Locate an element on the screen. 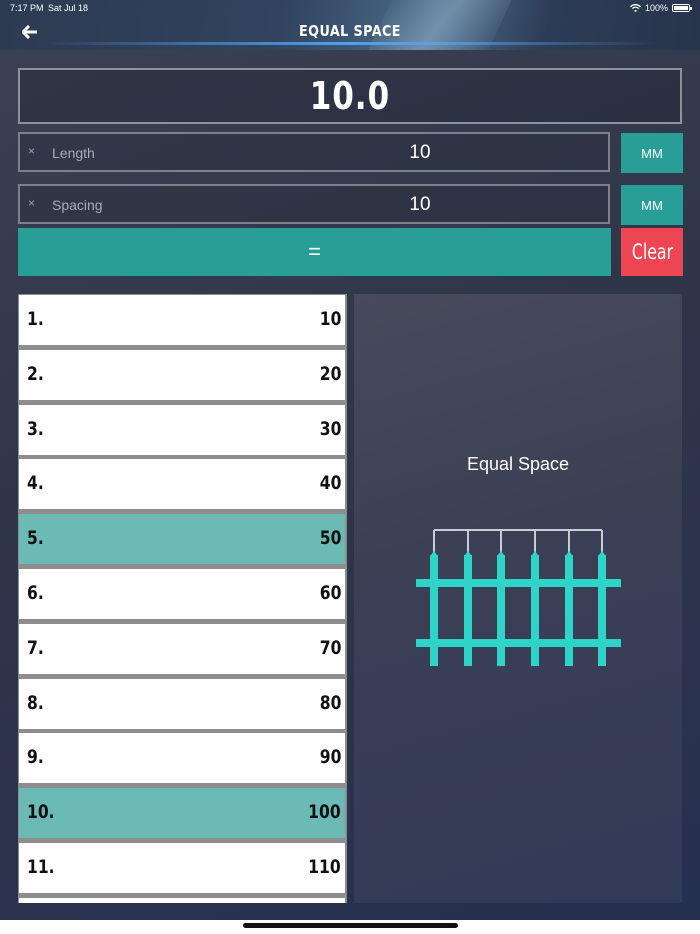 The width and height of the screenshot is (700, 934). result-value: 10.0 is located at coordinates (350, 96).